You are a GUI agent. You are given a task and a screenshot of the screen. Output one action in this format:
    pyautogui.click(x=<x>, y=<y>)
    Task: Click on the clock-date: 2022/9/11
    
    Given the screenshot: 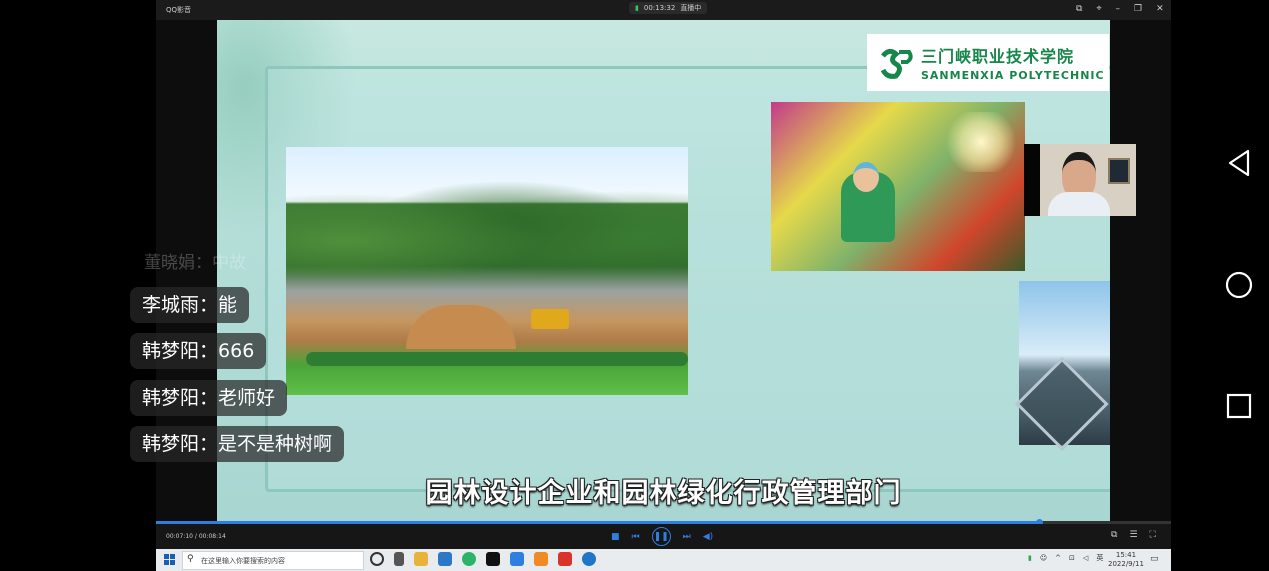 What is the action you would take?
    pyautogui.click(x=1126, y=564)
    